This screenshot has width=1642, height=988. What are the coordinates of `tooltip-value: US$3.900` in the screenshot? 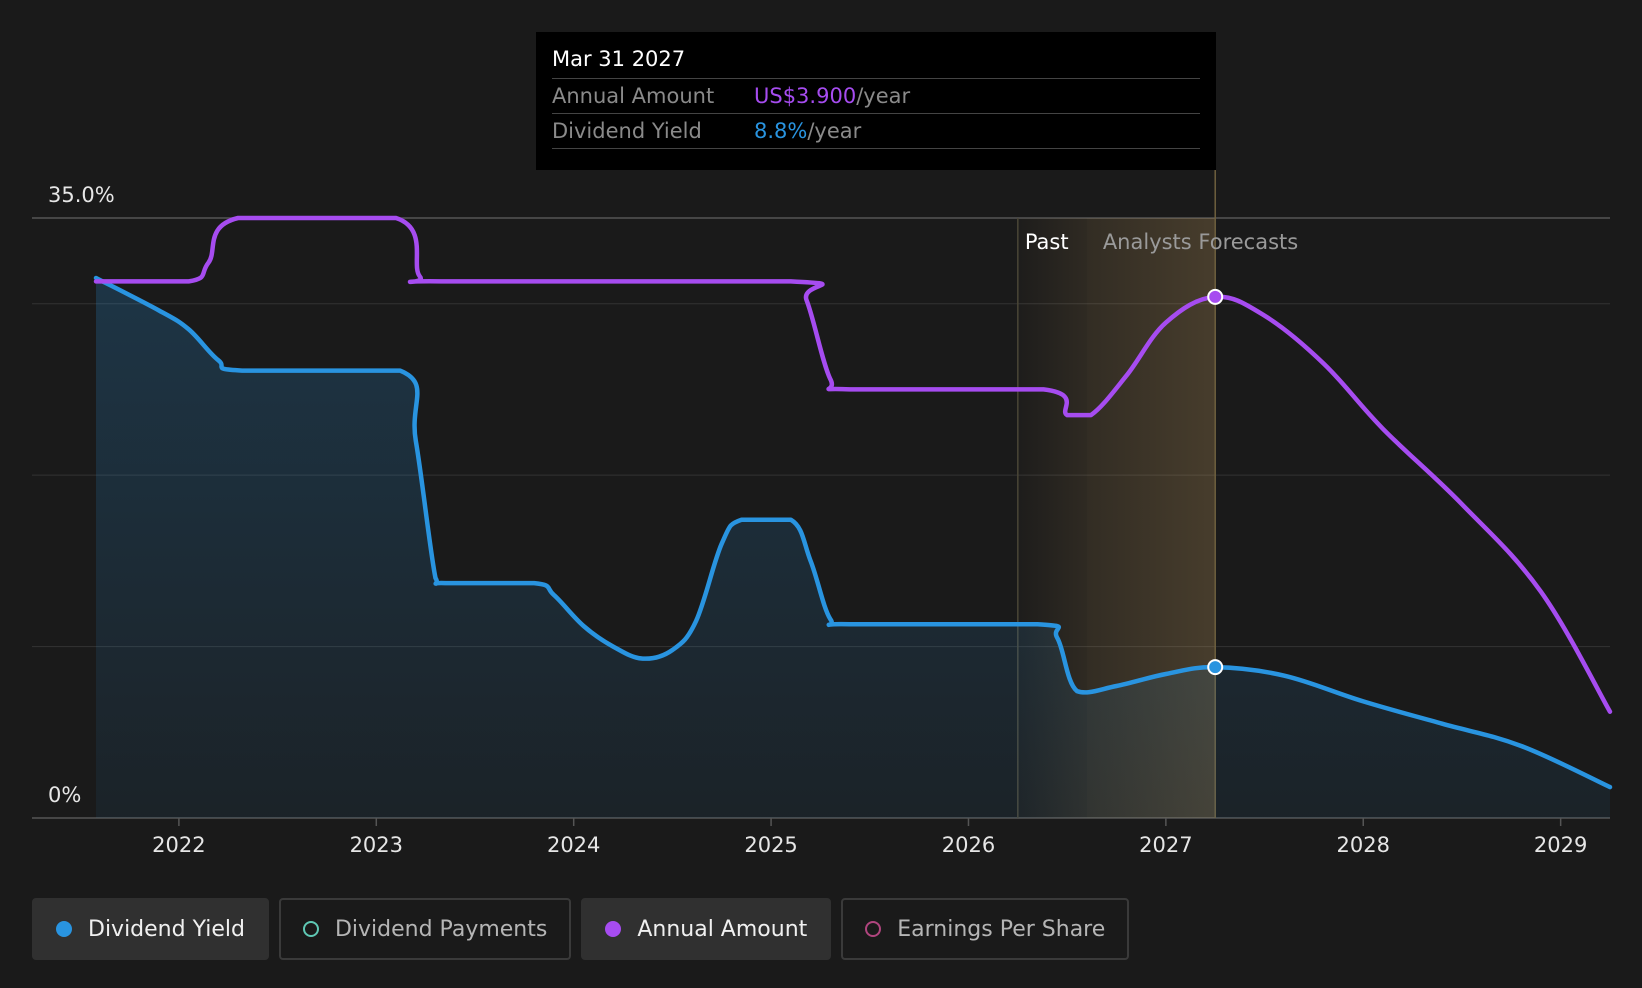 It's located at (805, 96).